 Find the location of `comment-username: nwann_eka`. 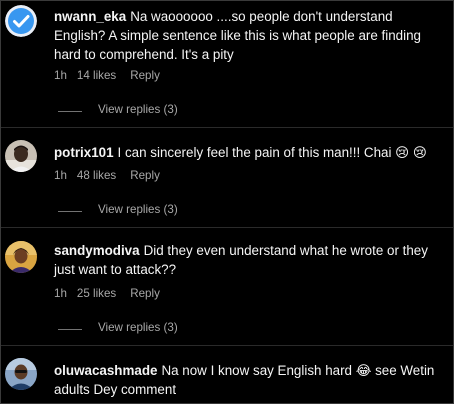

comment-username: nwann_eka is located at coordinates (90, 16).